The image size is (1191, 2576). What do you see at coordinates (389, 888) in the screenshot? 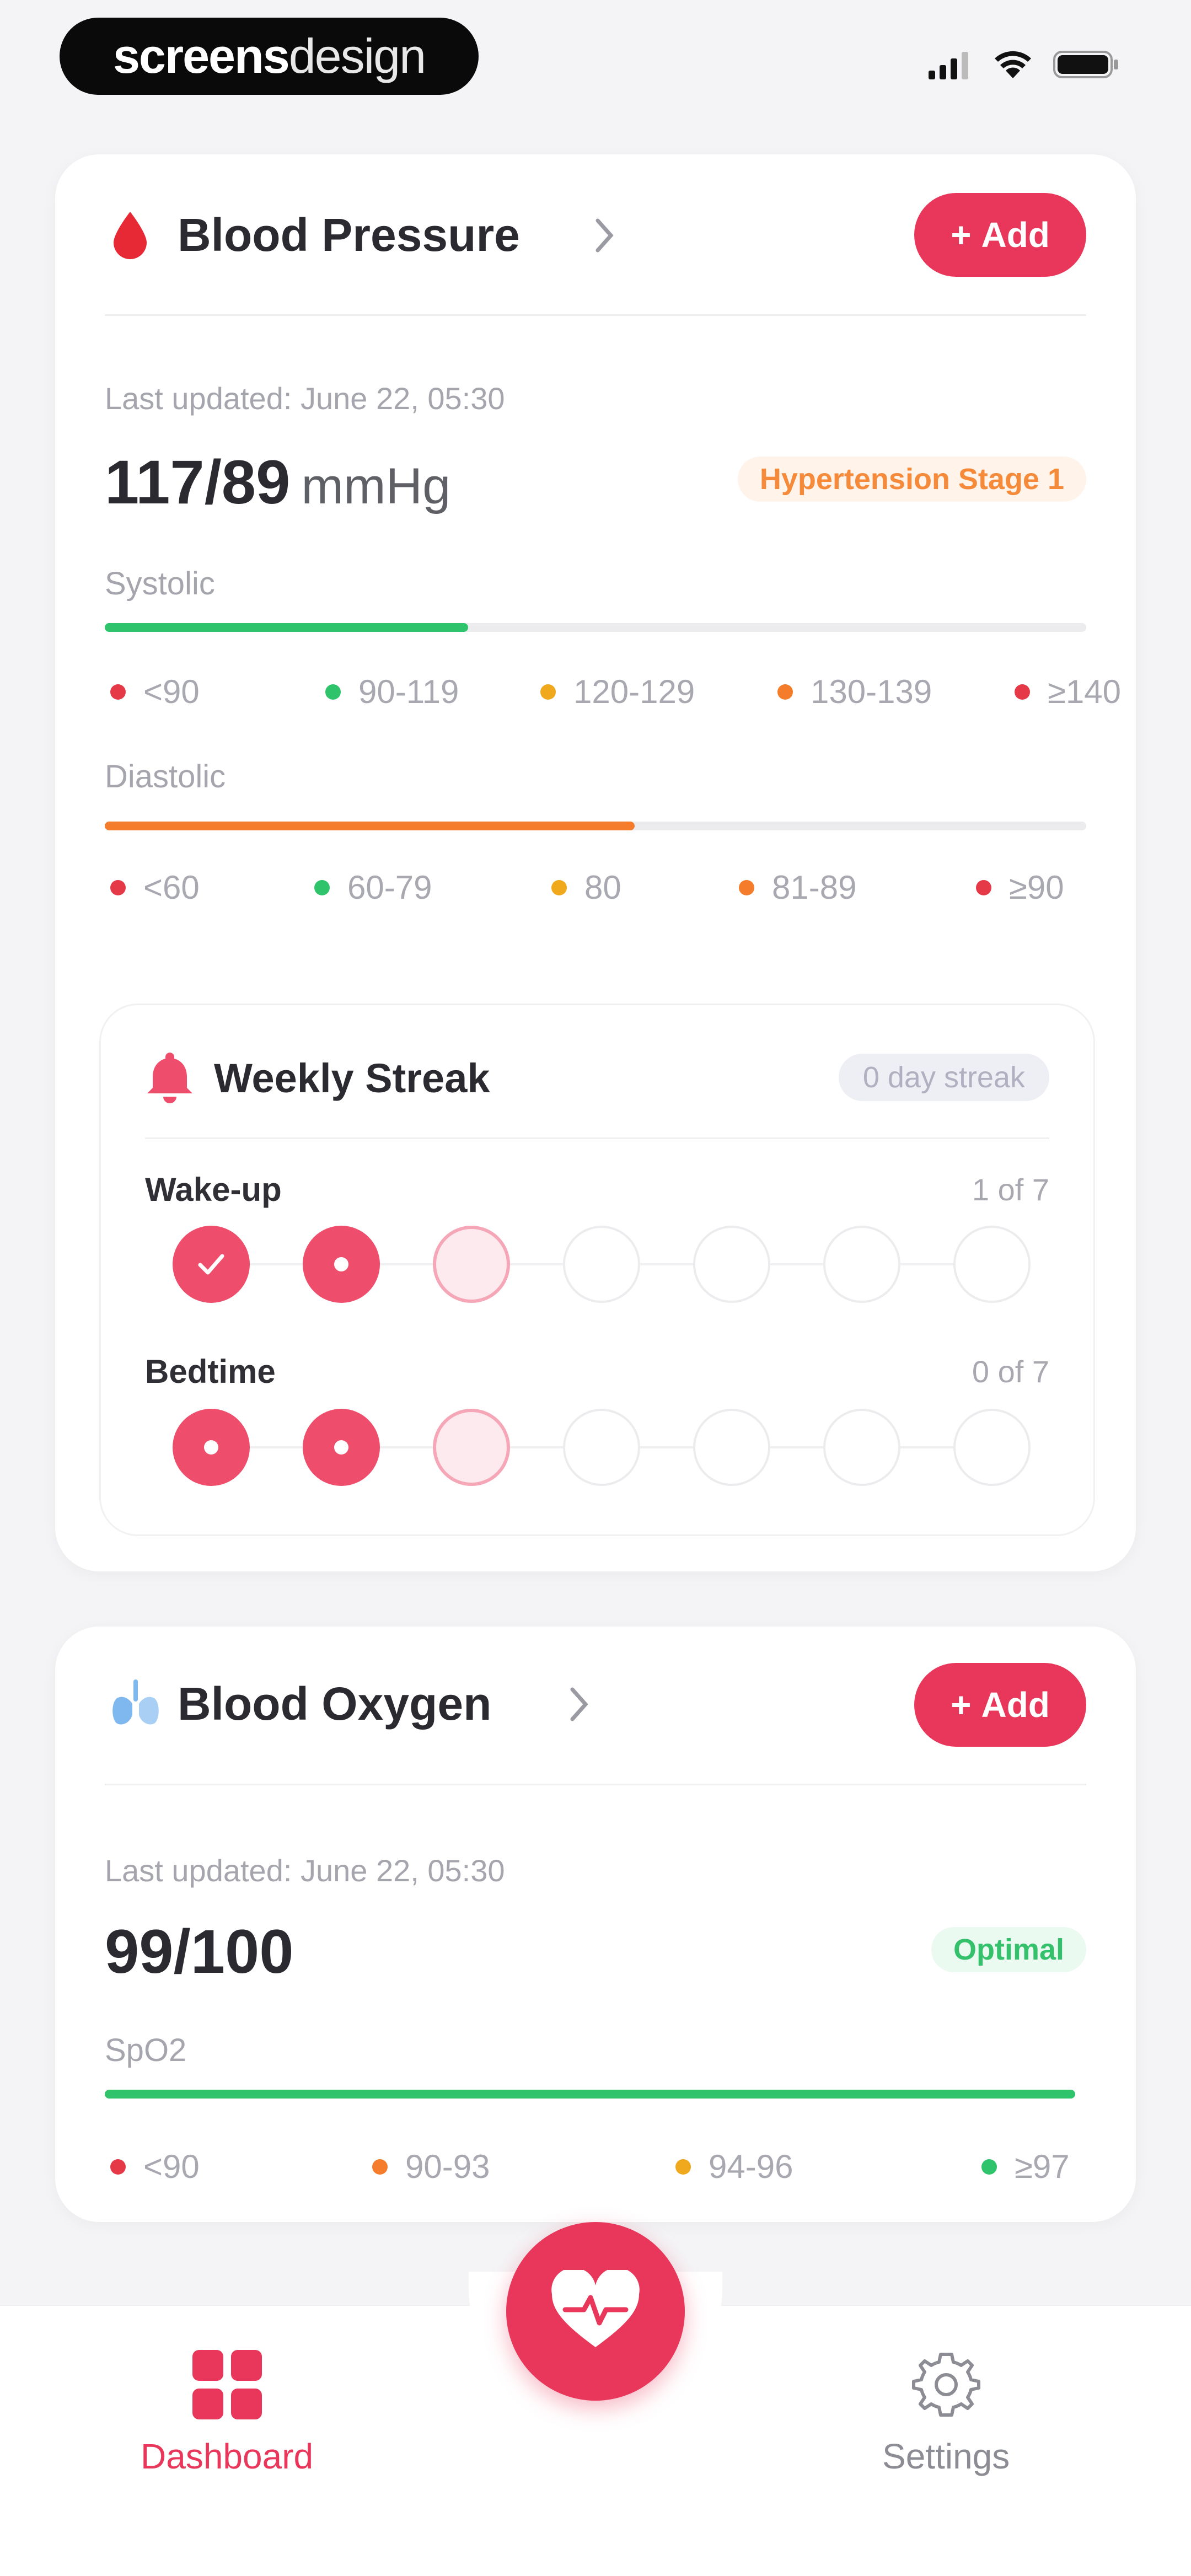
I see `range-label: 60-79` at bounding box center [389, 888].